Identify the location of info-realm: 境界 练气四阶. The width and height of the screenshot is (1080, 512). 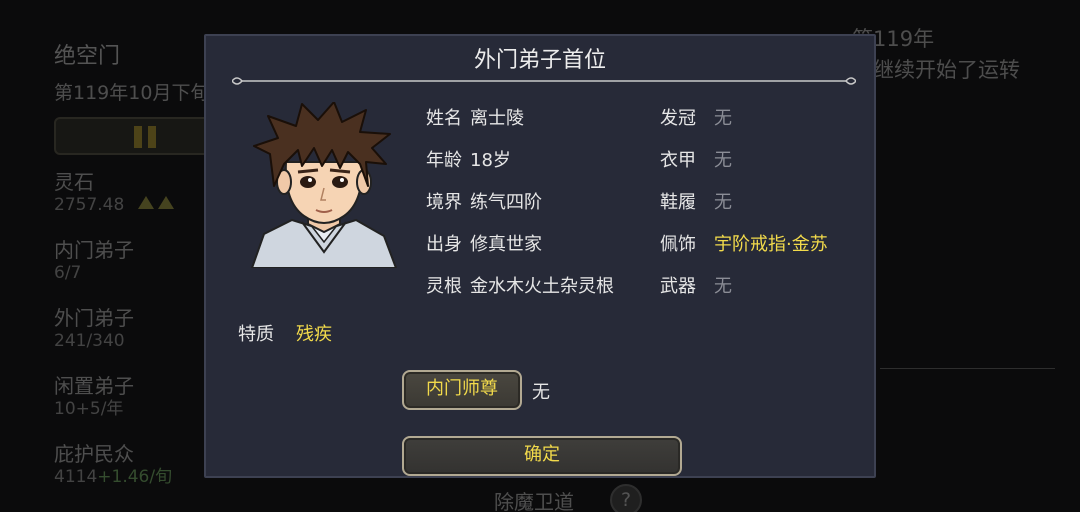
(484, 202).